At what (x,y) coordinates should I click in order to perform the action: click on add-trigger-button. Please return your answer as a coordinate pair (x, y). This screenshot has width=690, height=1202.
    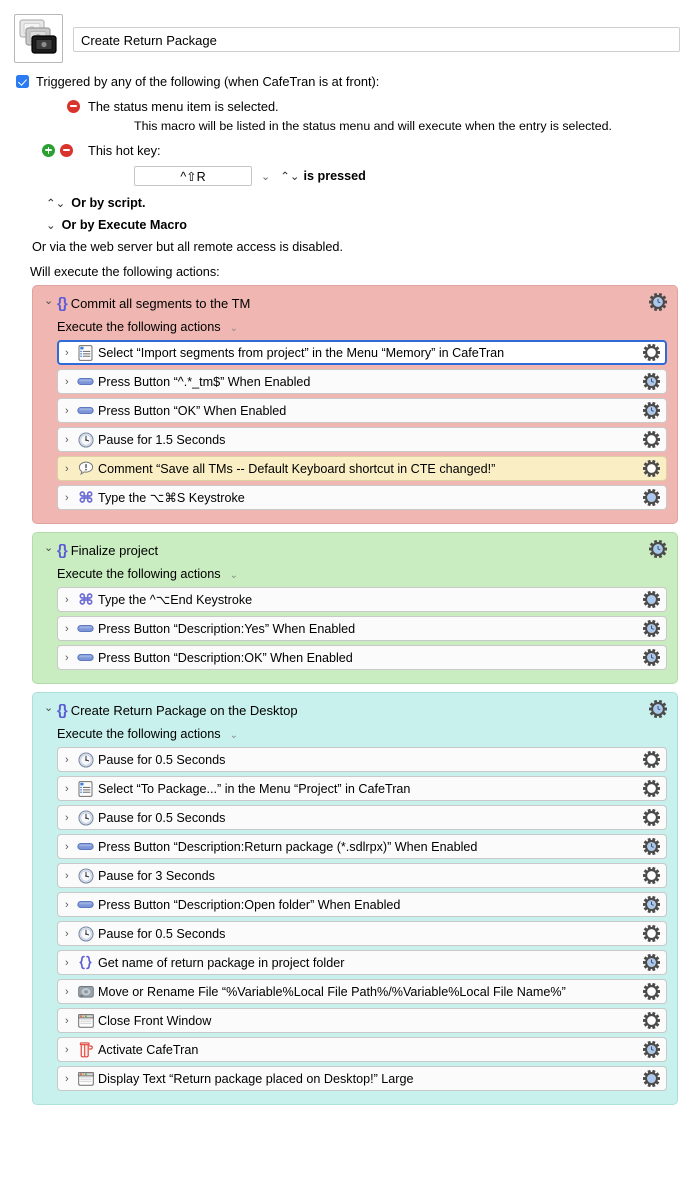
    Looking at the image, I should click on (48, 150).